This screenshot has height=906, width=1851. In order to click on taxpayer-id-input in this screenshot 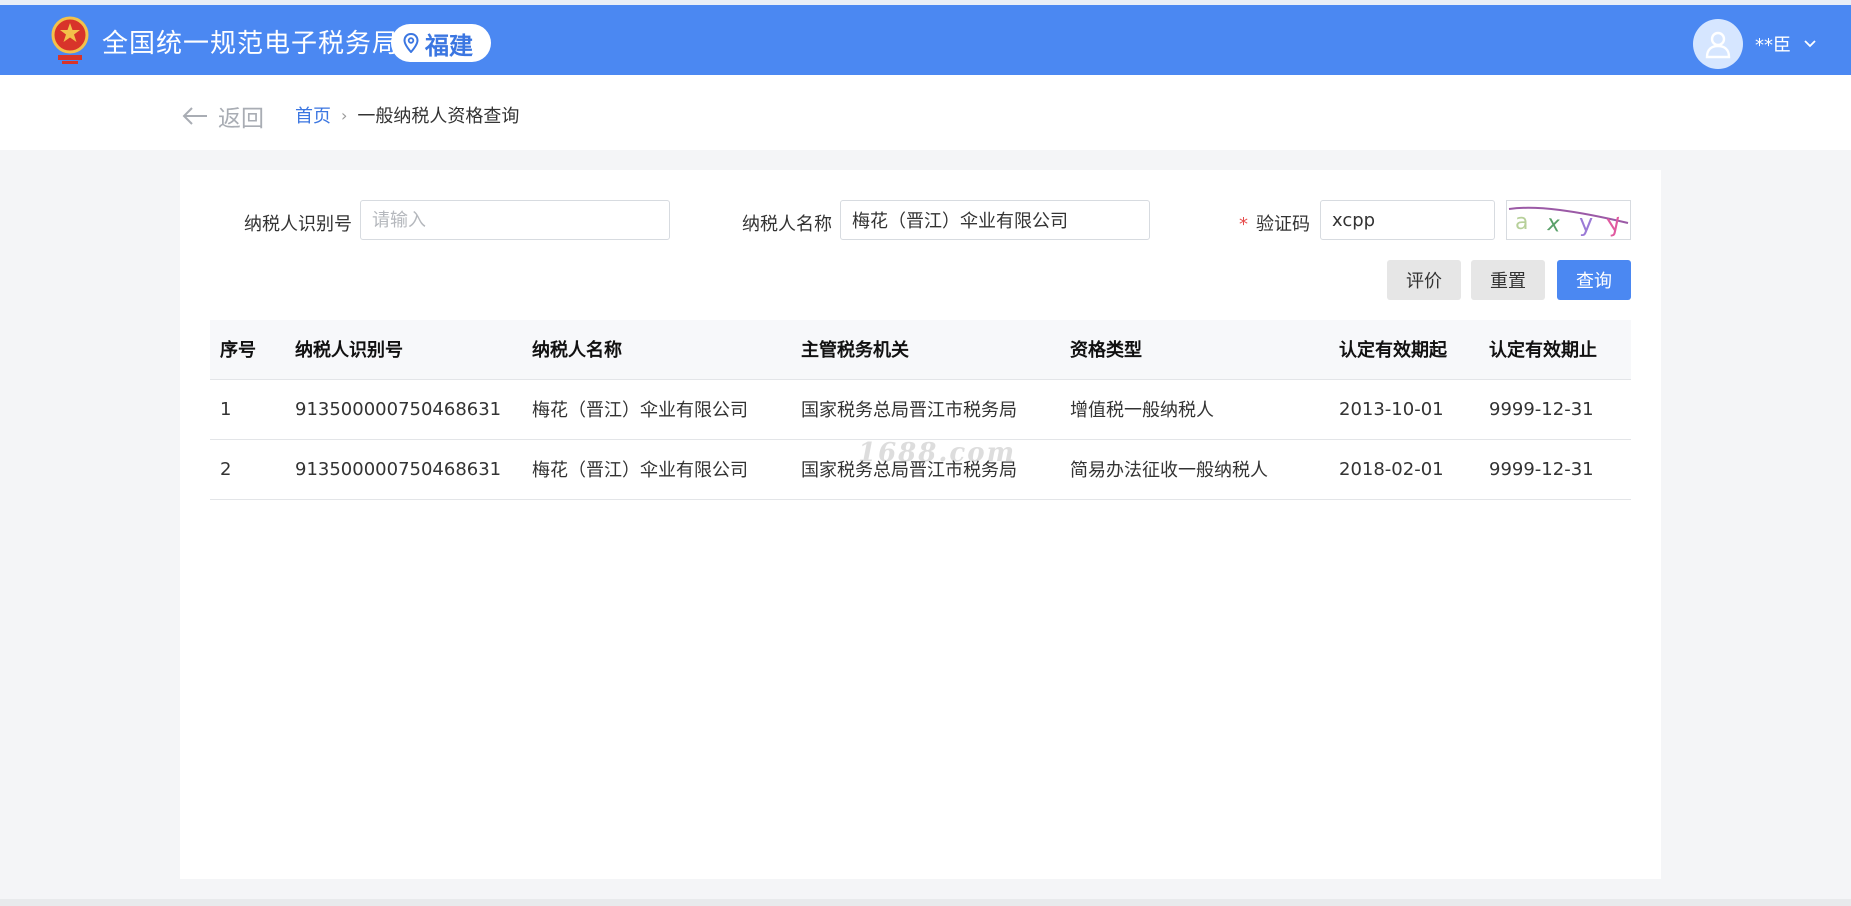, I will do `click(515, 220)`.